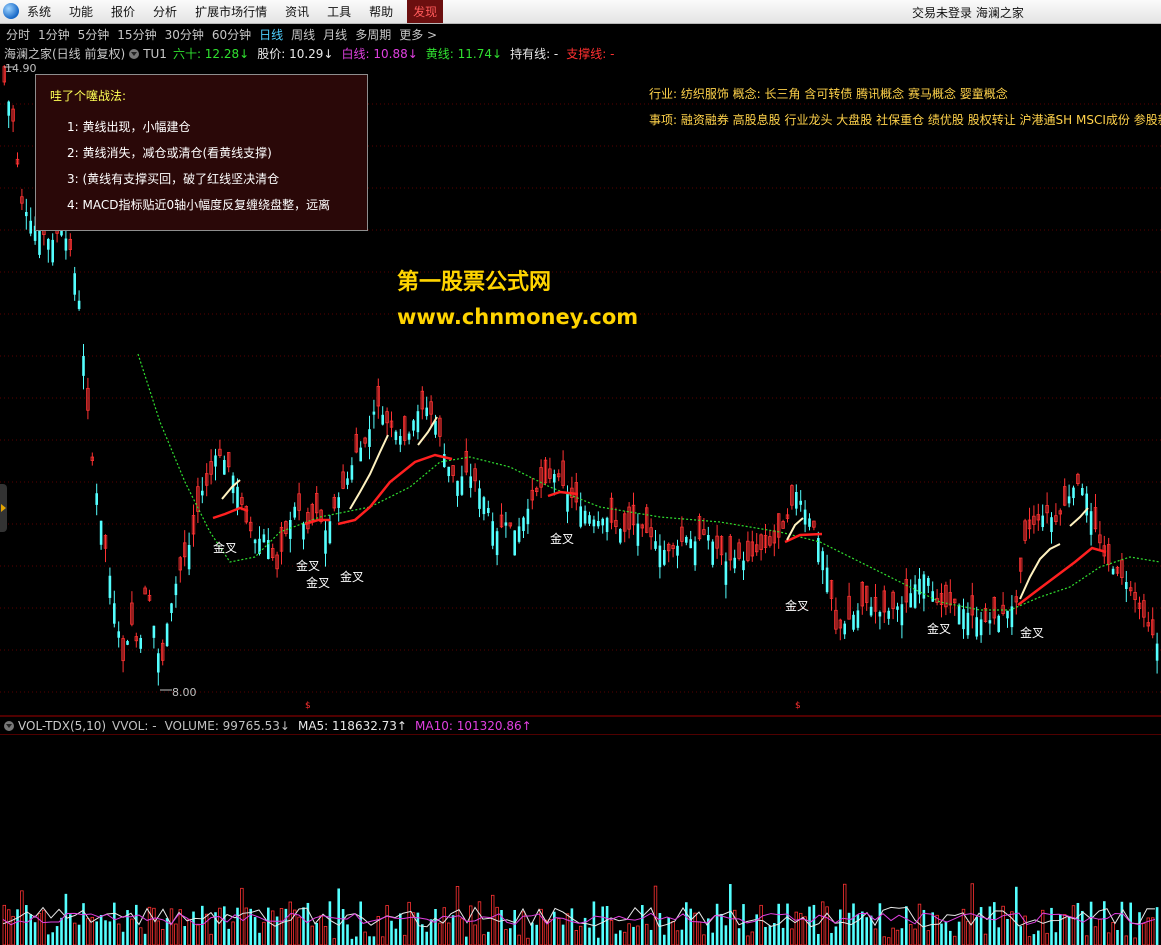 Image resolution: width=1161 pixels, height=945 pixels. I want to click on indicator-dropdown-icon, so click(134, 53).